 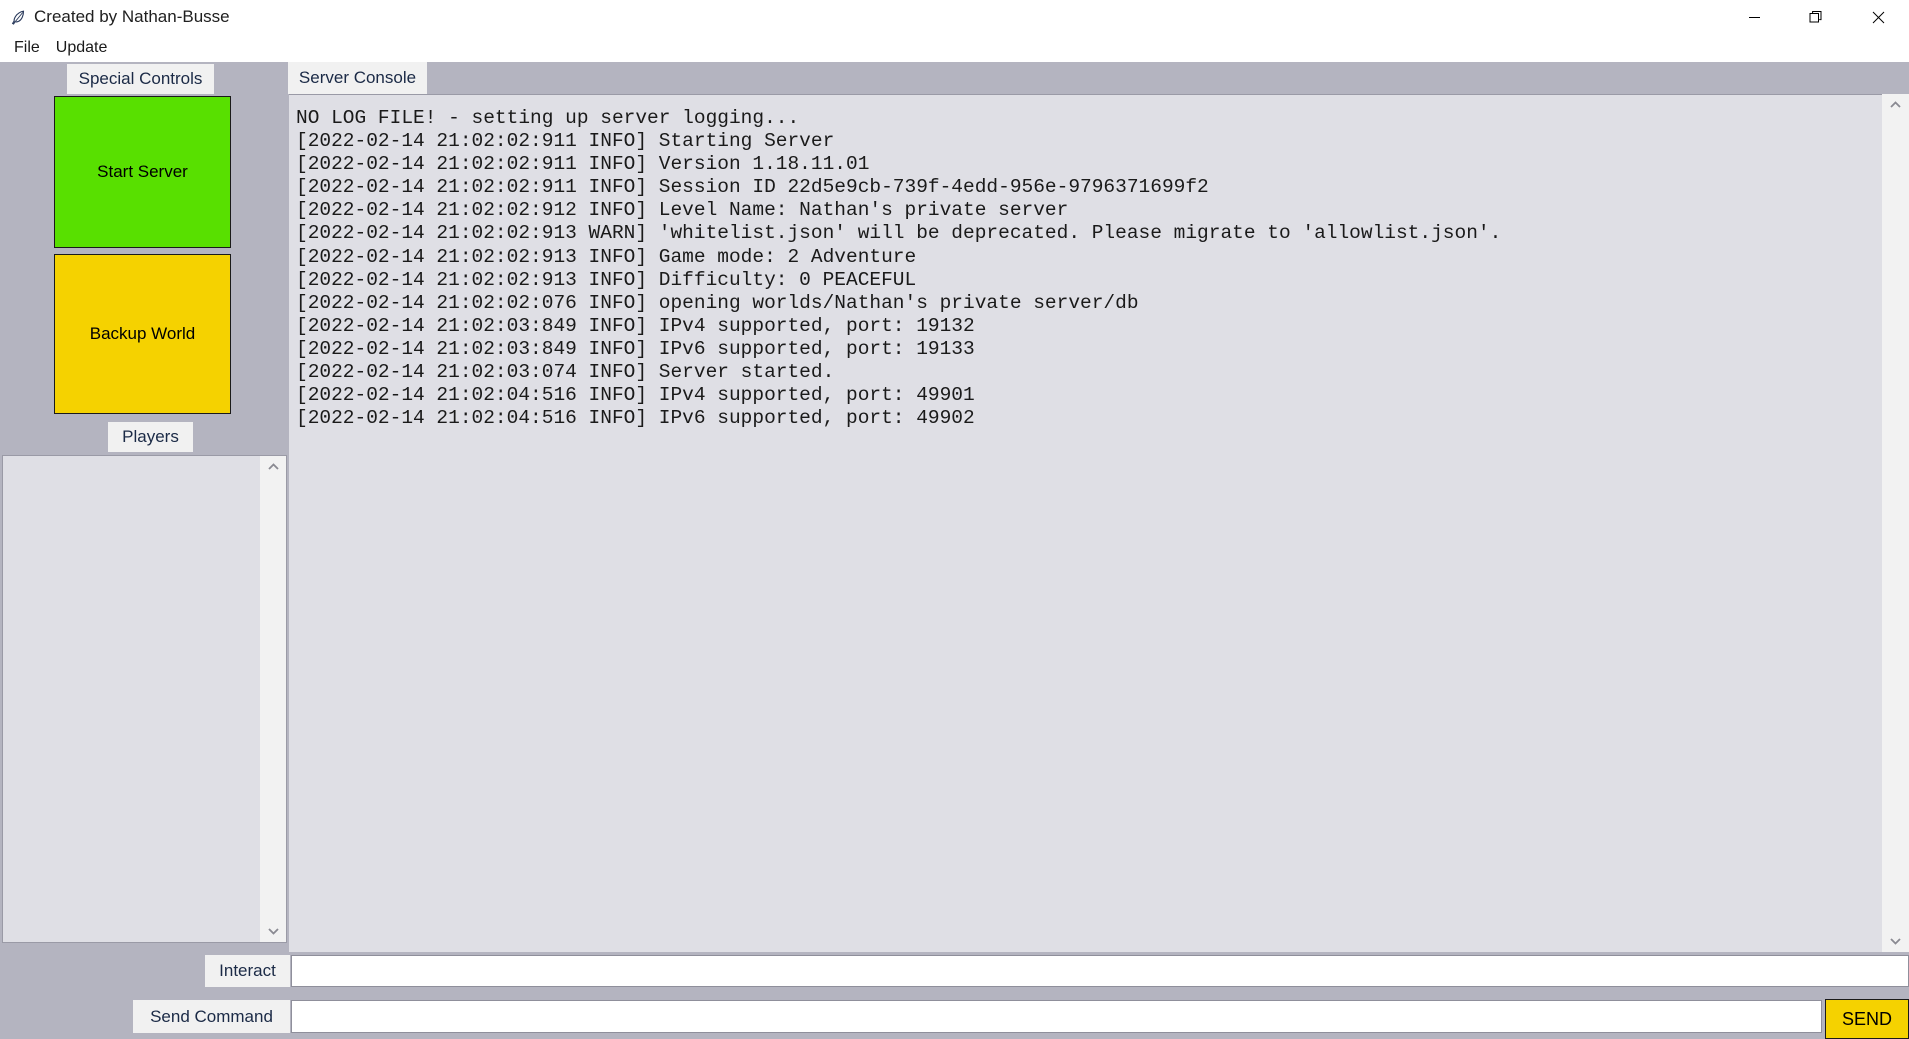 I want to click on menu-item-file: File, so click(x=27, y=48).